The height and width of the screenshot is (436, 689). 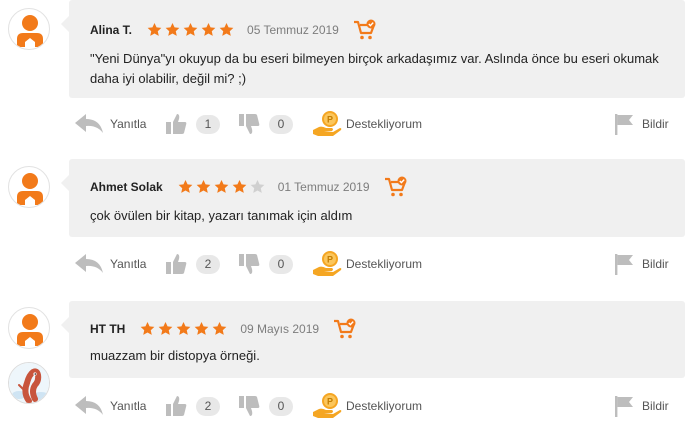 What do you see at coordinates (208, 124) in the screenshot?
I see `like-count: 1` at bounding box center [208, 124].